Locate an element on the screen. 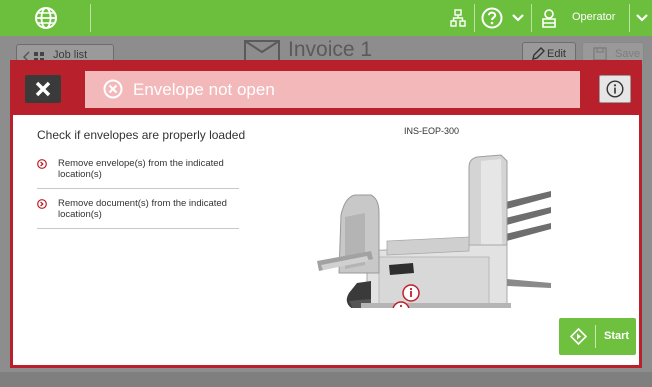 The height and width of the screenshot is (387, 652). info-button is located at coordinates (615, 89).